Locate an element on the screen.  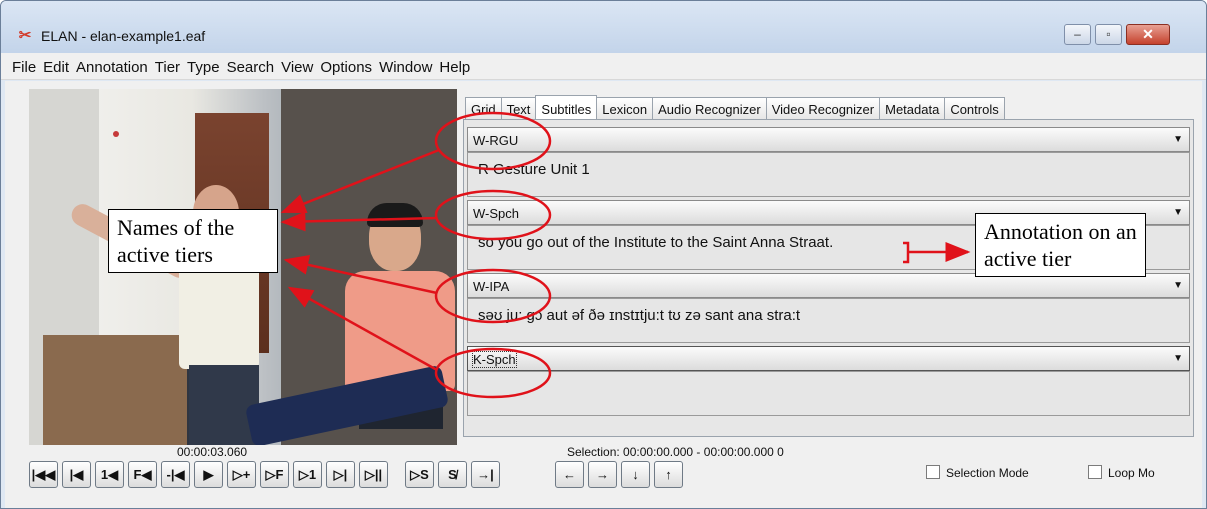
tab-video-recognizer: Video Recognizer is located at coordinates (823, 108).